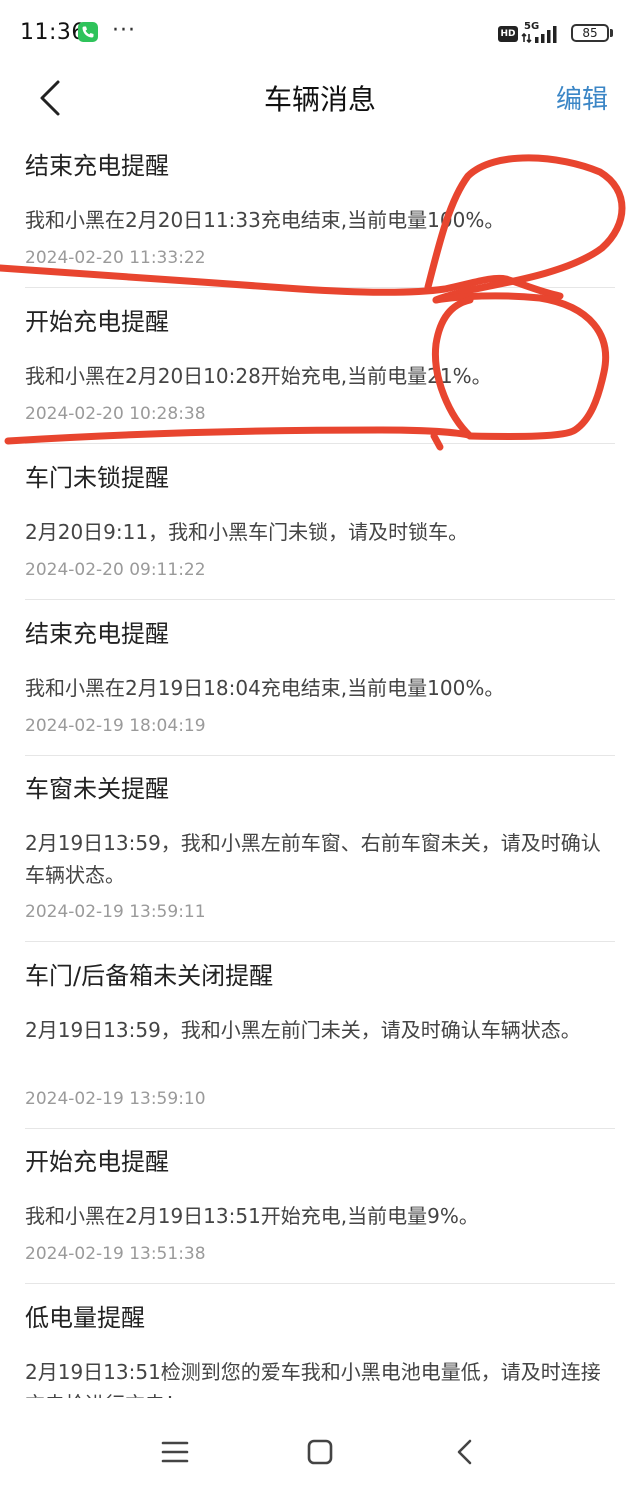 The height and width of the screenshot is (1493, 640). I want to click on status-time: 11:36, so click(53, 32).